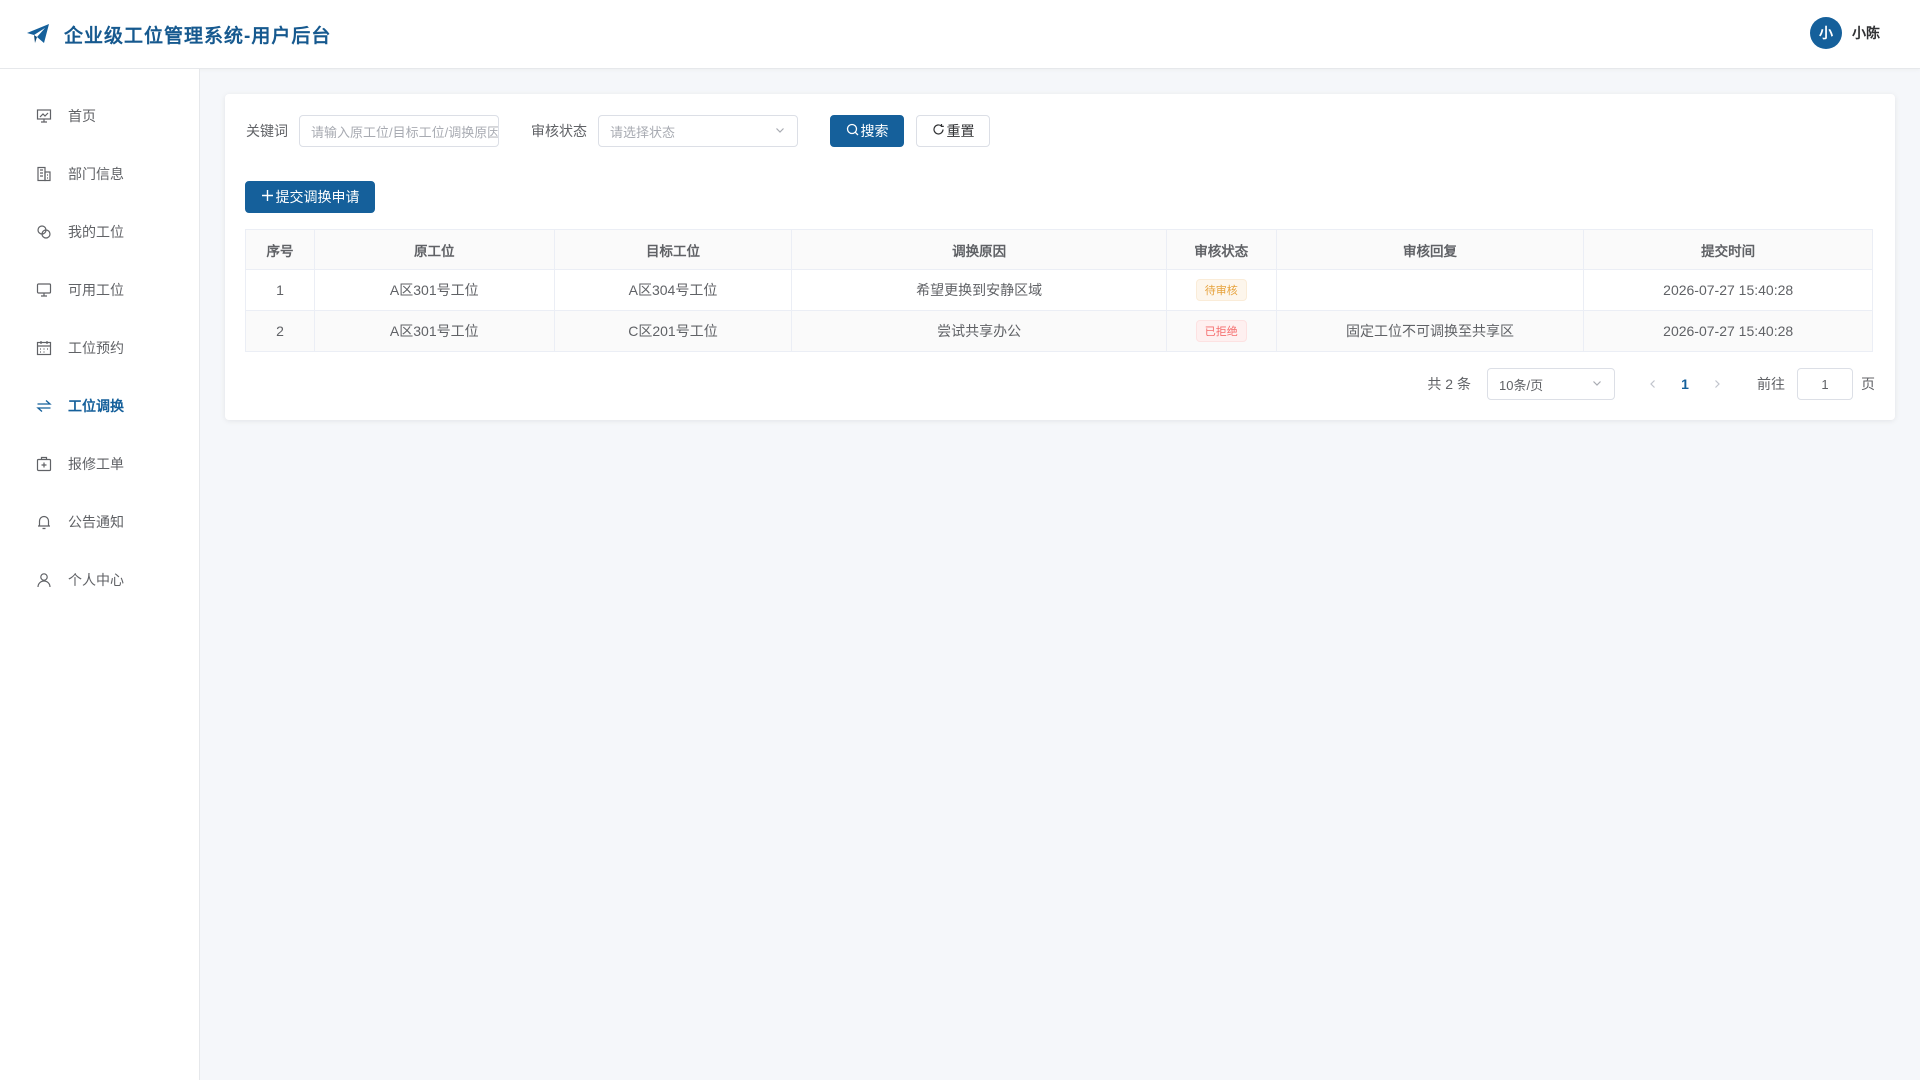  Describe the element at coordinates (853, 131) in the screenshot. I see `search-icon` at that location.